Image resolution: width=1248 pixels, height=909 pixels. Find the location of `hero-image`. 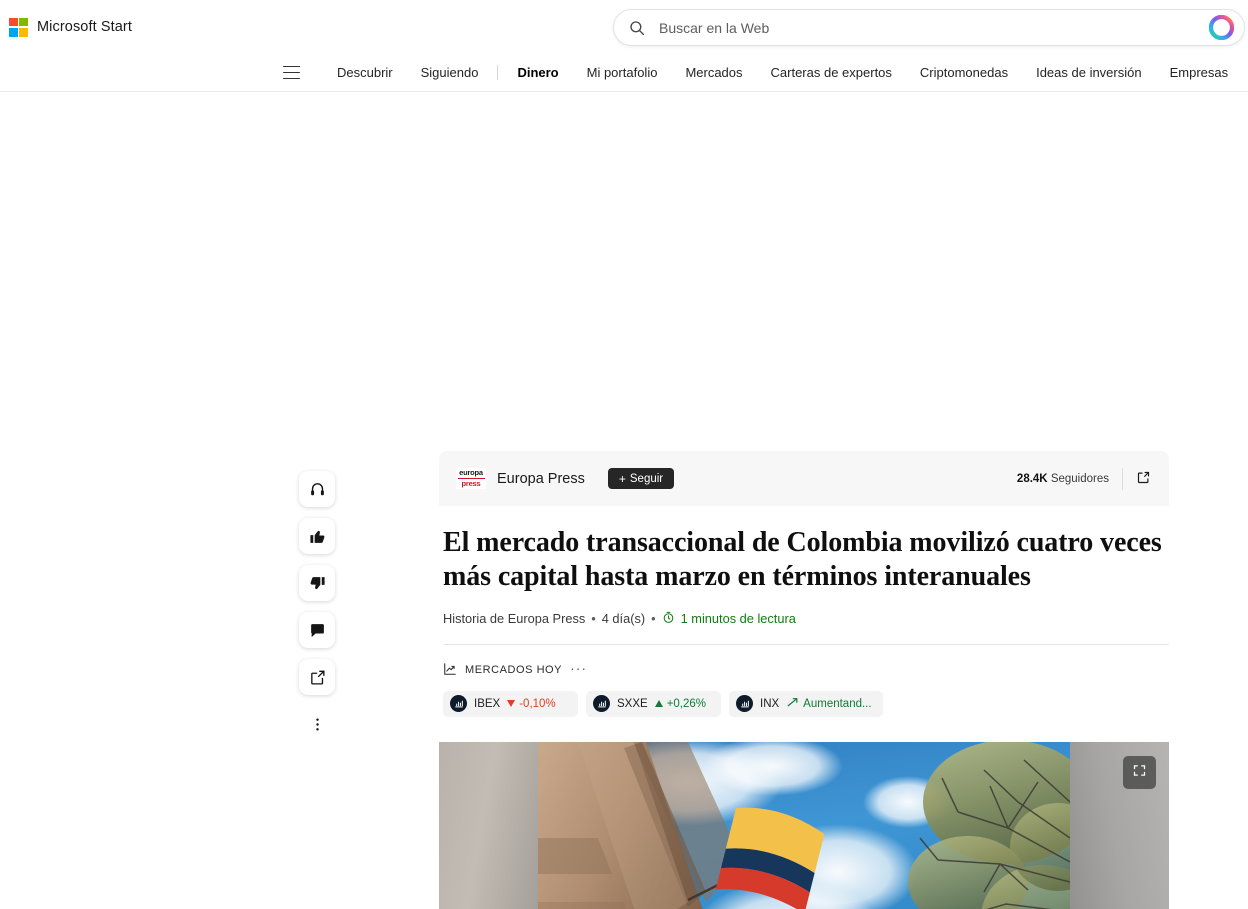

hero-image is located at coordinates (804, 825).